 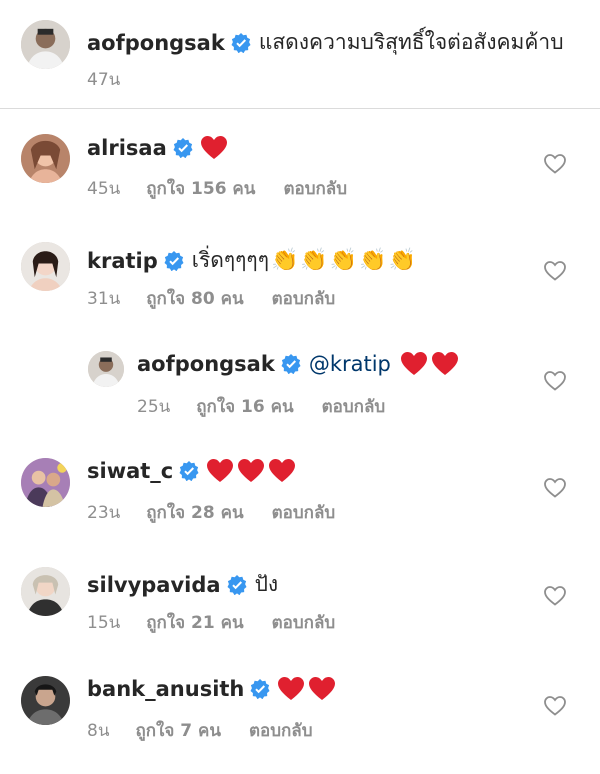 I want to click on reply-comment: aofpongsak @kratip, so click(x=300, y=364).